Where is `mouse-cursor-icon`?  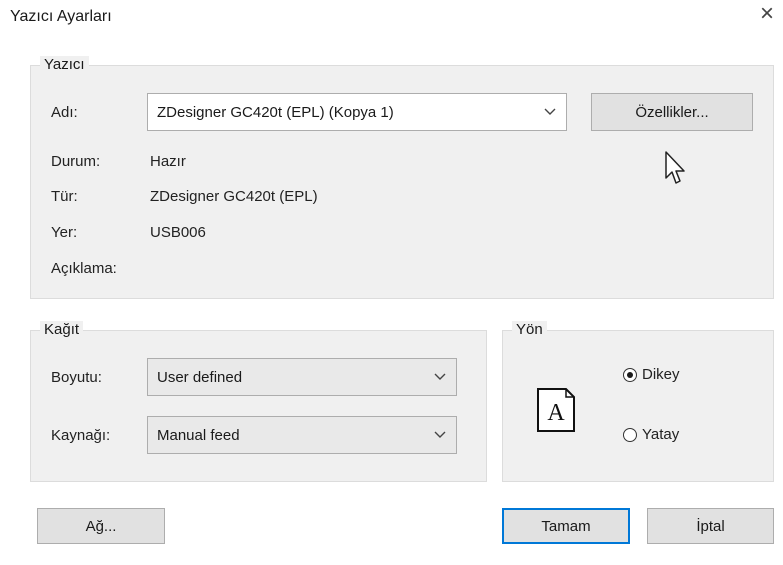 mouse-cursor-icon is located at coordinates (675, 167).